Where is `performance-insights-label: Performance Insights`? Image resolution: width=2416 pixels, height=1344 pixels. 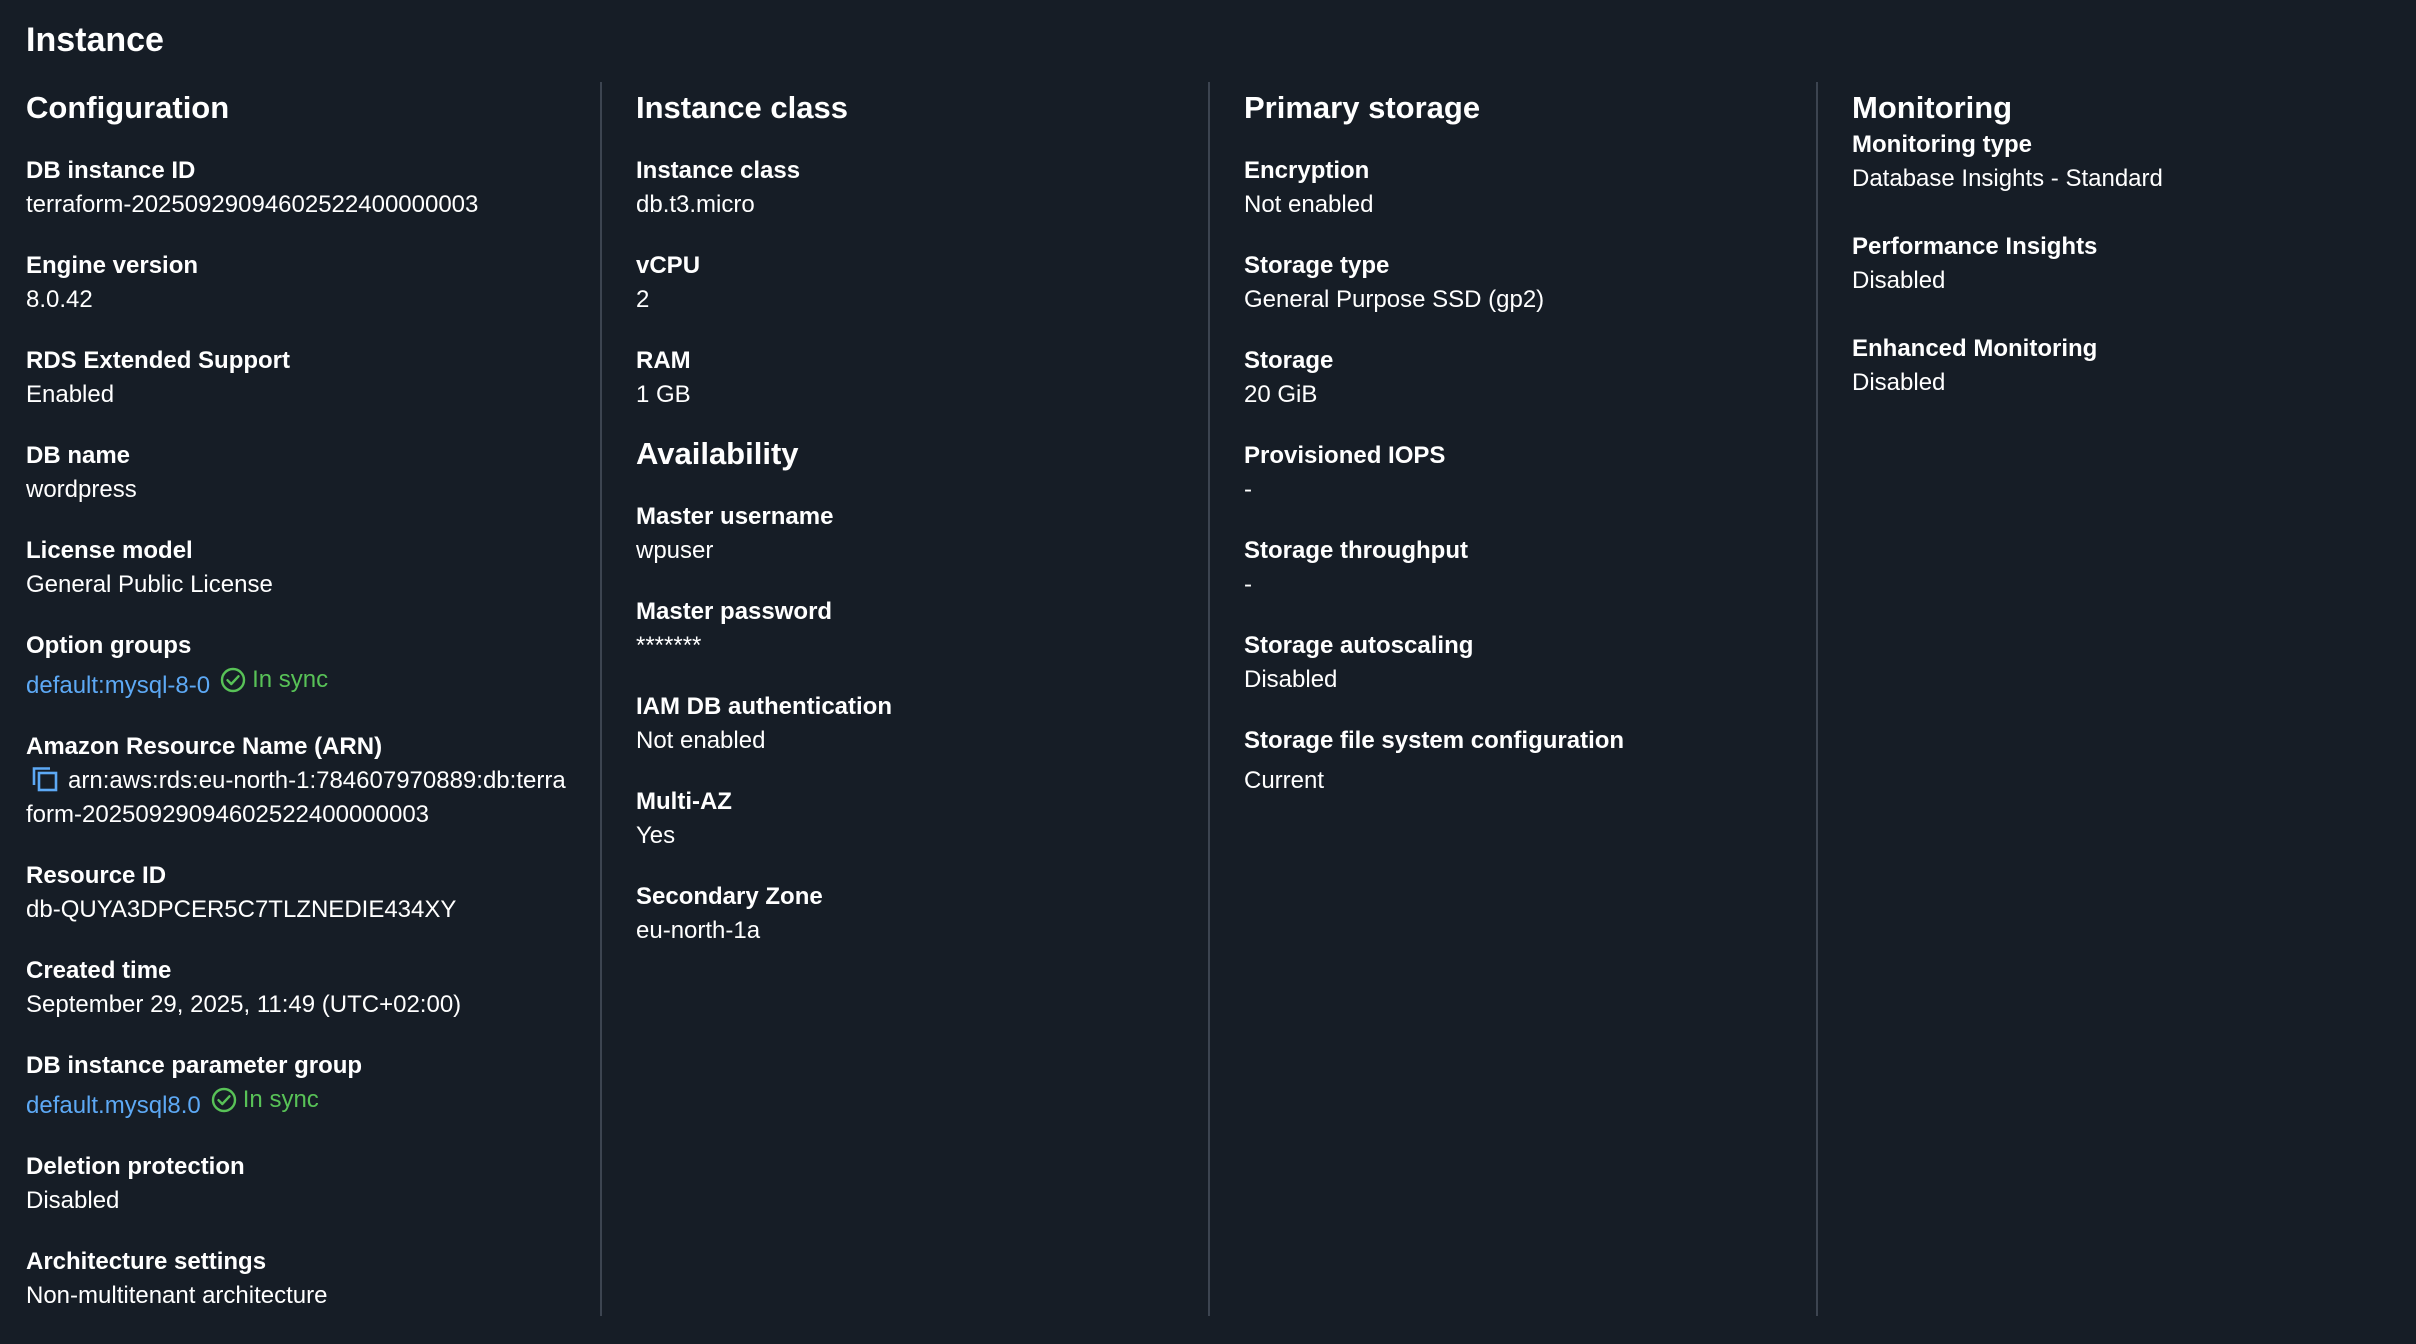 performance-insights-label: Performance Insights is located at coordinates (1975, 246).